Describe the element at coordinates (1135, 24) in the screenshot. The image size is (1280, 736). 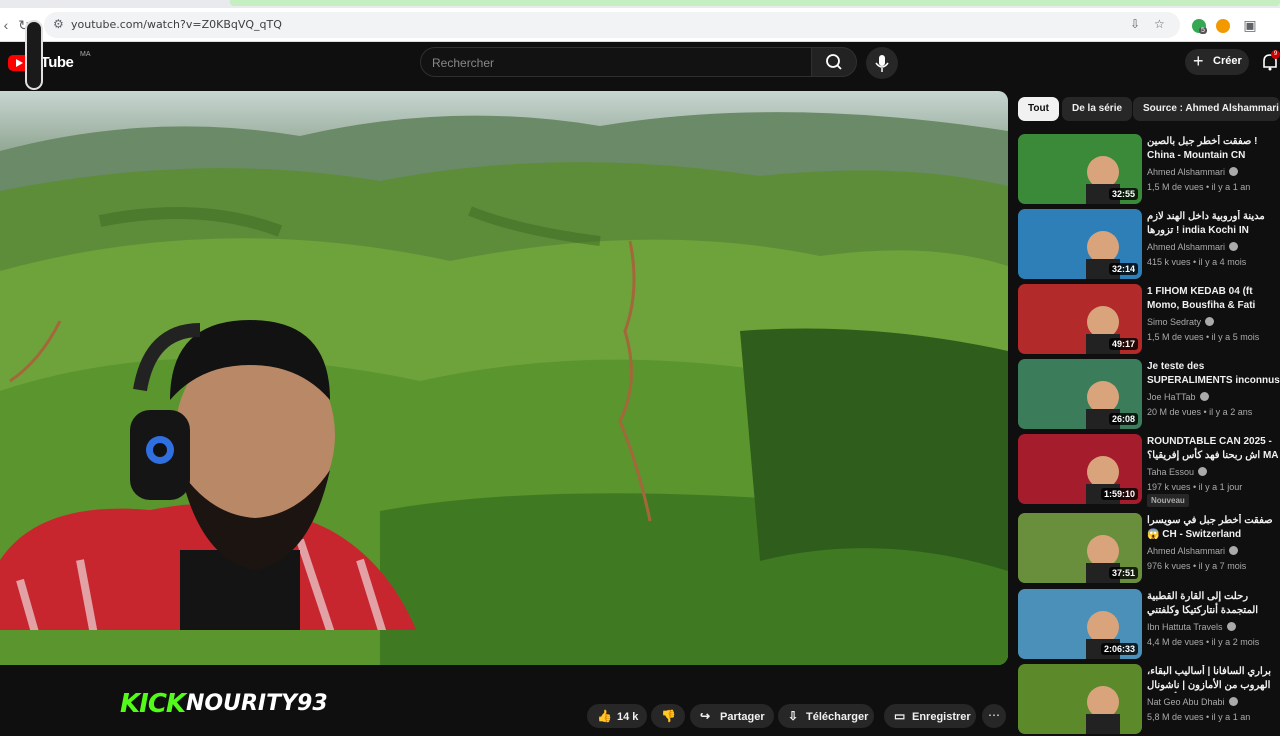
I see `install-icon: ⇩` at that location.